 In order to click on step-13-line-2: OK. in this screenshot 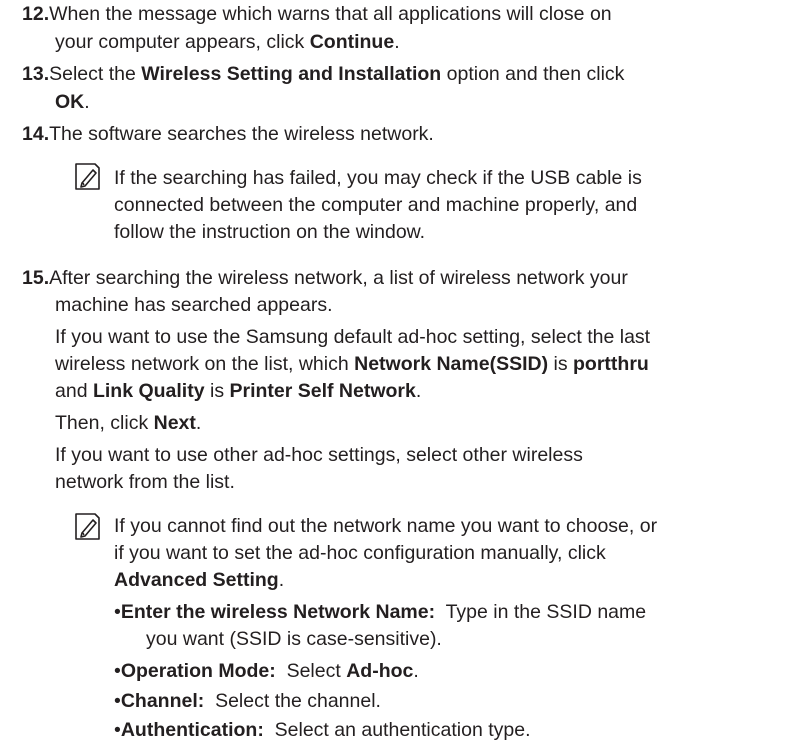, I will do `click(72, 102)`.